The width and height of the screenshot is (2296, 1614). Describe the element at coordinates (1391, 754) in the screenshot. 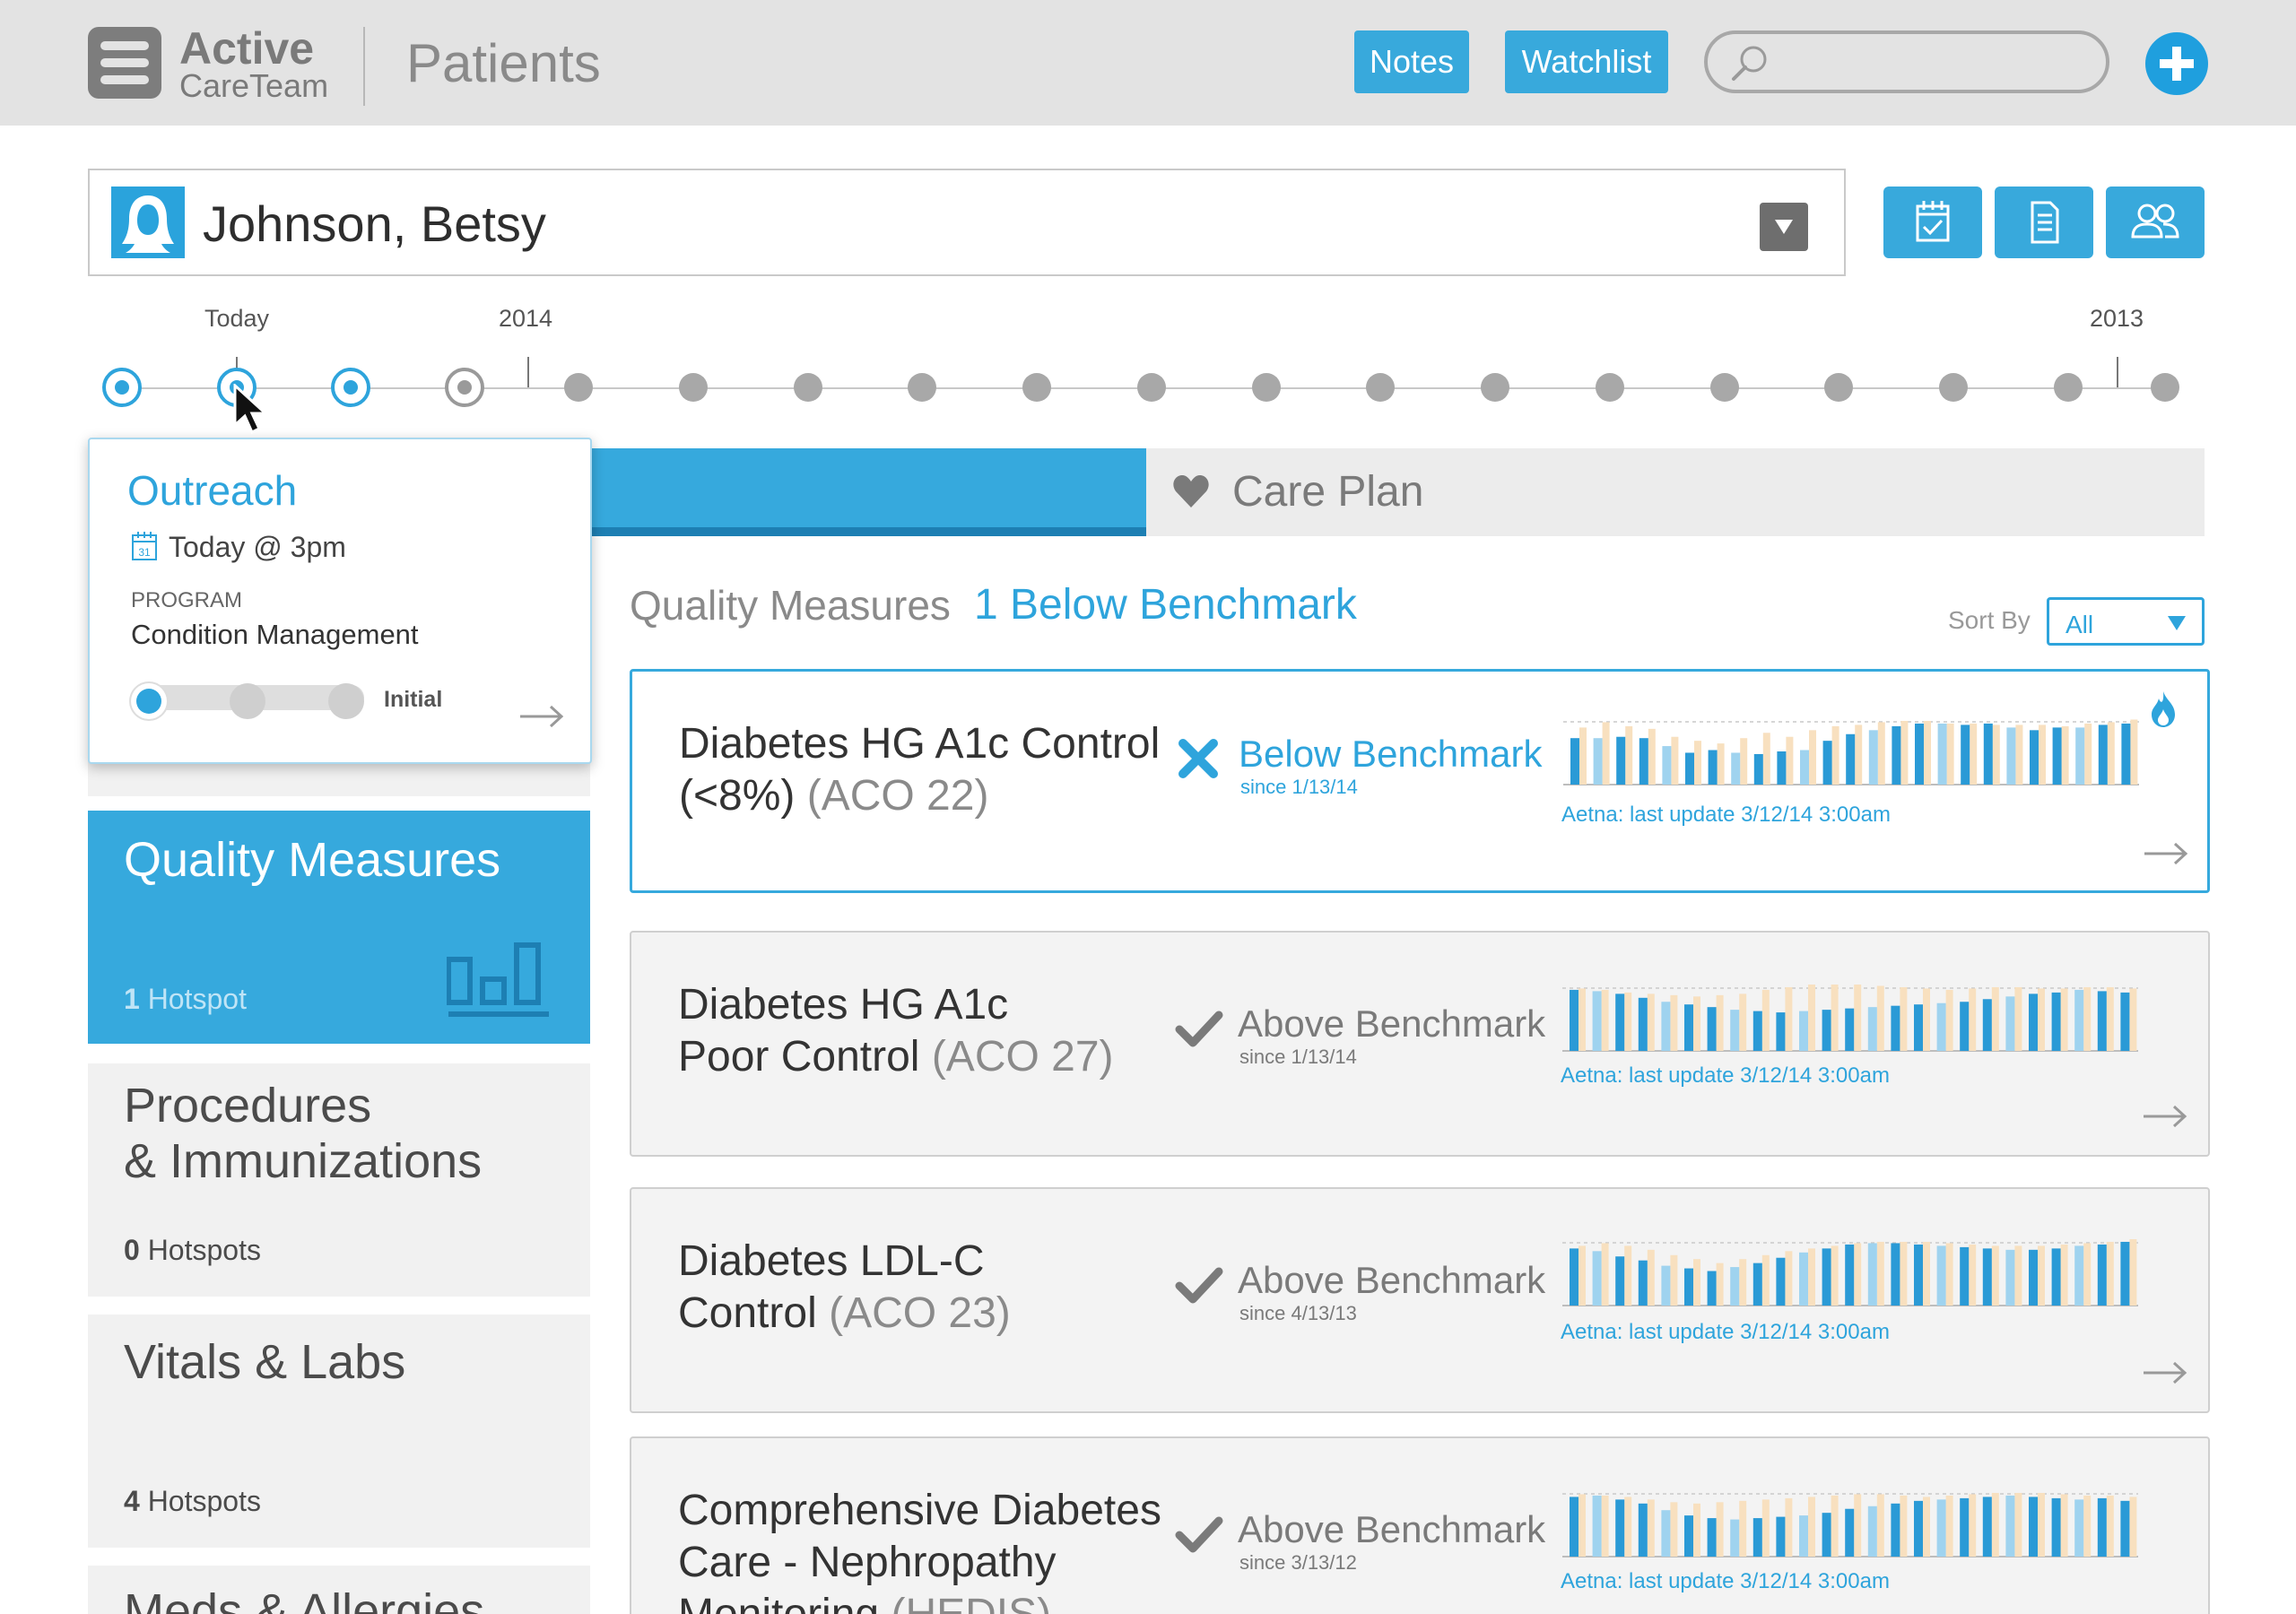

I see `measure-status: Below Benchmark` at that location.